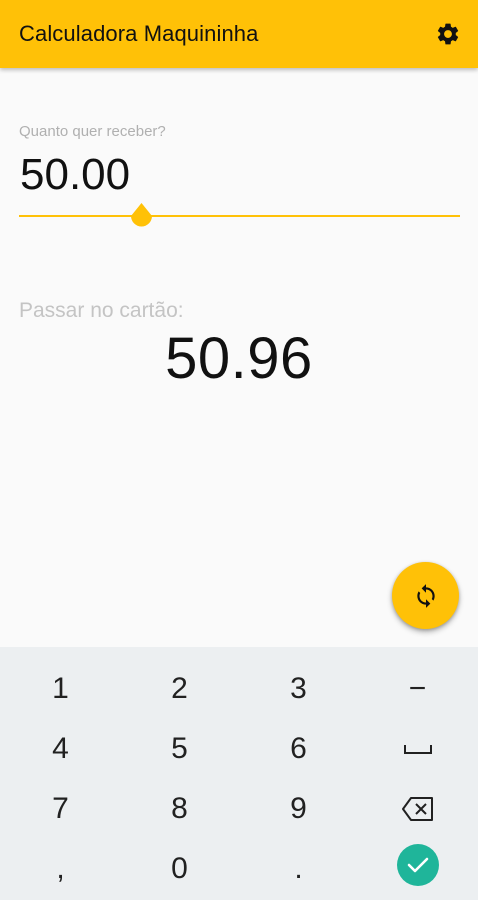 This screenshot has width=478, height=900. I want to click on key-6: 6, so click(298, 749).